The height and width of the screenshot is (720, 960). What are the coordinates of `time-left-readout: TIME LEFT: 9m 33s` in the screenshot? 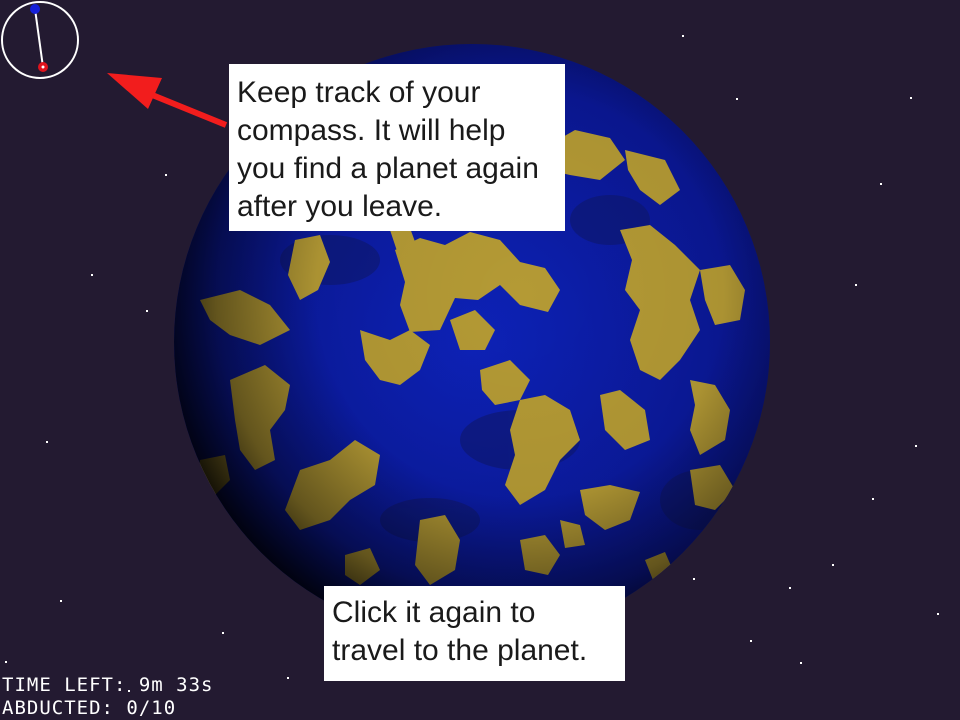 It's located at (107, 685).